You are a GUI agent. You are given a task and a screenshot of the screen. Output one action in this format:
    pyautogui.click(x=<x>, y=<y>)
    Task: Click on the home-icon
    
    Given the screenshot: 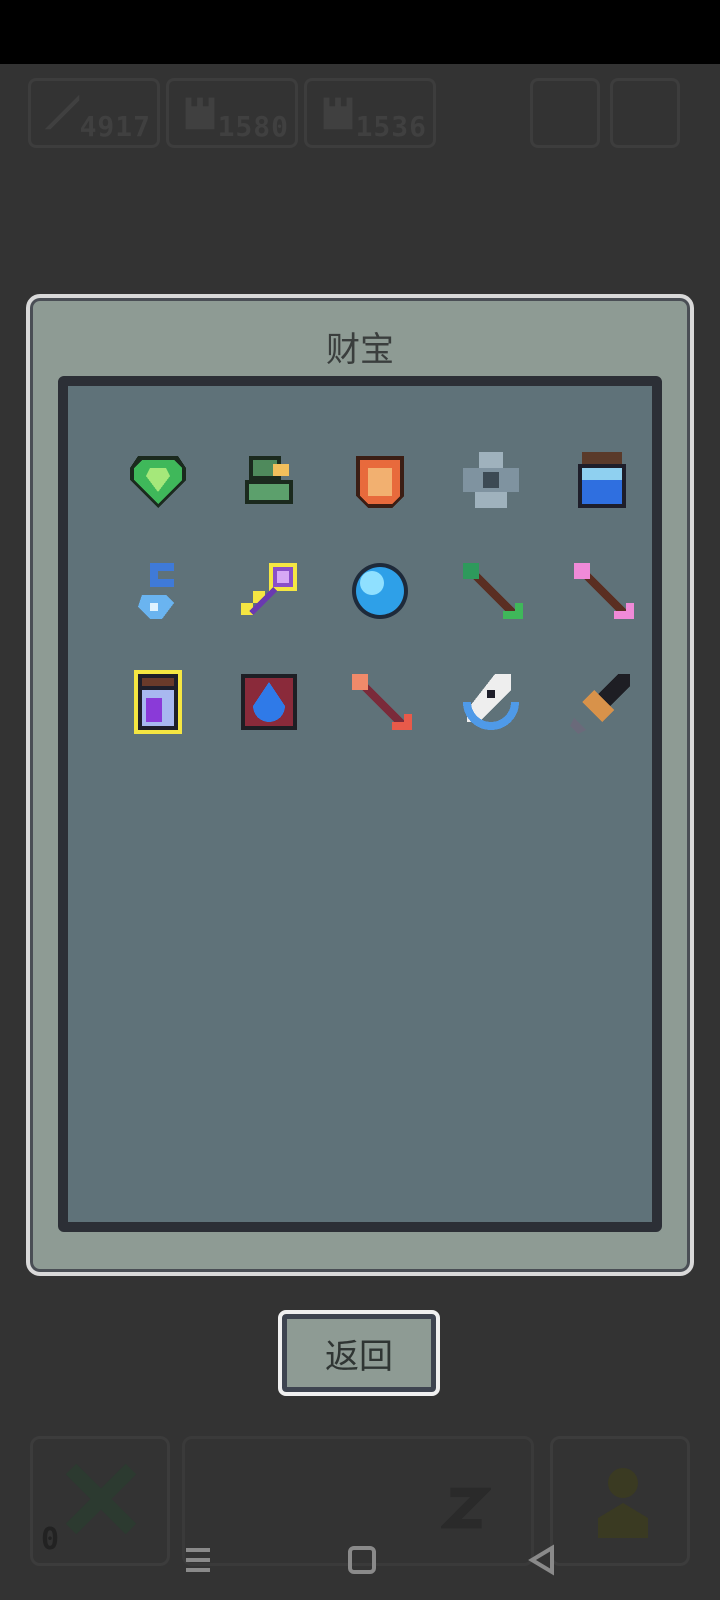 What is the action you would take?
    pyautogui.click(x=362, y=1560)
    